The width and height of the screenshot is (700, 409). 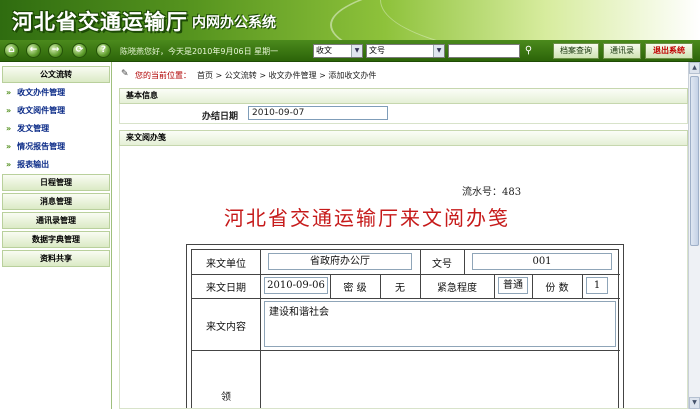 I want to click on urgency-select: 普通, so click(x=513, y=285).